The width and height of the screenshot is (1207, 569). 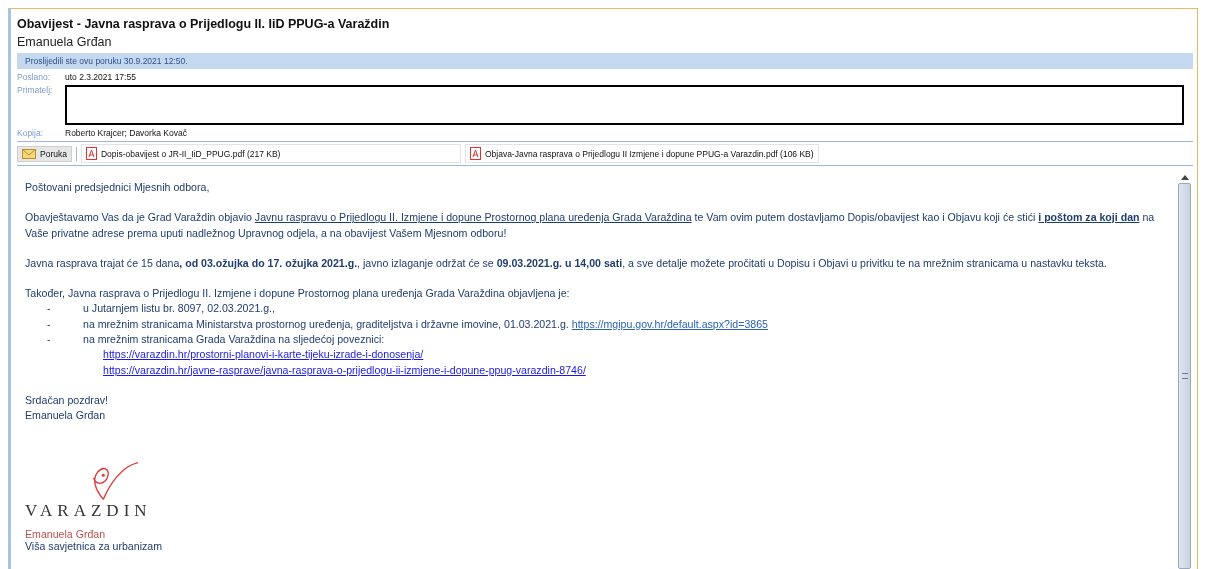 I want to click on info-bar: Proslijedili ste ovu poruku 30.9.2021 12:50., so click(x=605, y=61).